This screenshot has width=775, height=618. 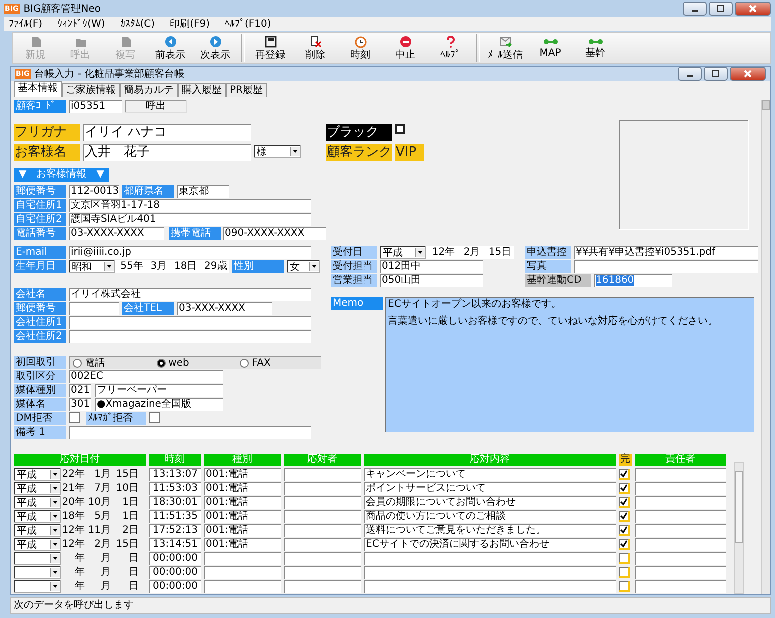 I want to click on time-cell: 18:30:01, so click(x=175, y=502).